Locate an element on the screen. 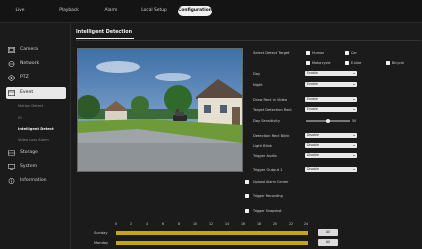  schedule-day-monday: Monday is located at coordinates (101, 243).